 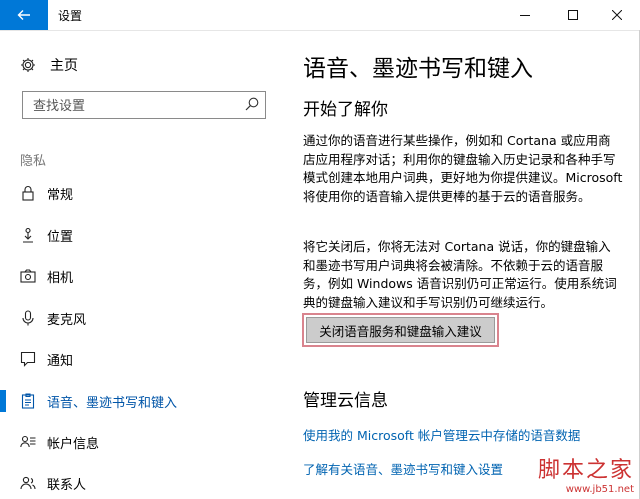 I want to click on microphone-icon, so click(x=28, y=318).